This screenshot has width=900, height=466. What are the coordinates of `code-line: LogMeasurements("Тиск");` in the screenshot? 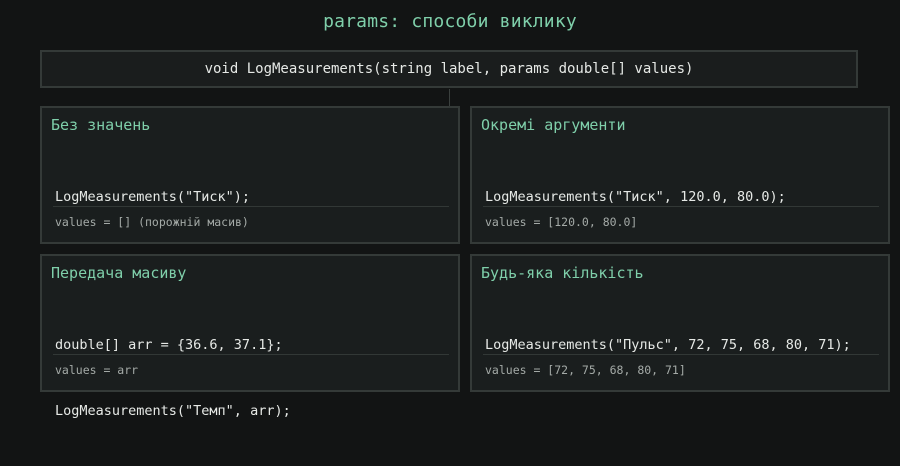 It's located at (153, 197).